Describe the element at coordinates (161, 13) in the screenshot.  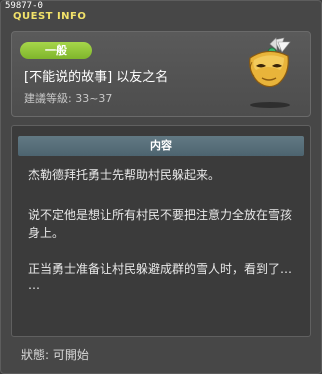
I see `title-bar: 59877-0 QUEST INFO` at that location.